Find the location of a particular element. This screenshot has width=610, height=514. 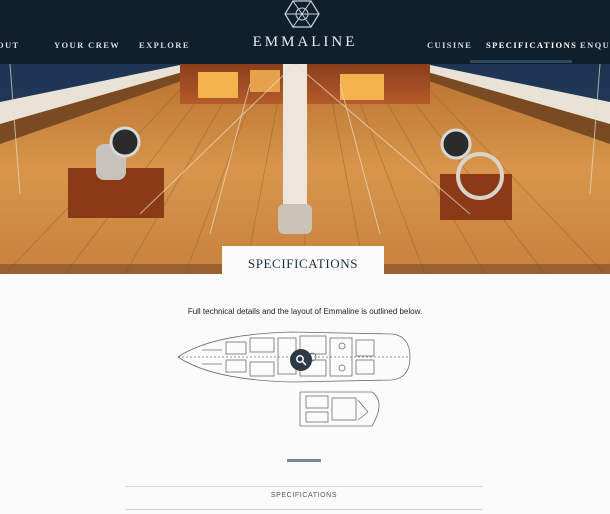

section-title-tab: SPECIFICATIONS is located at coordinates (303, 261).